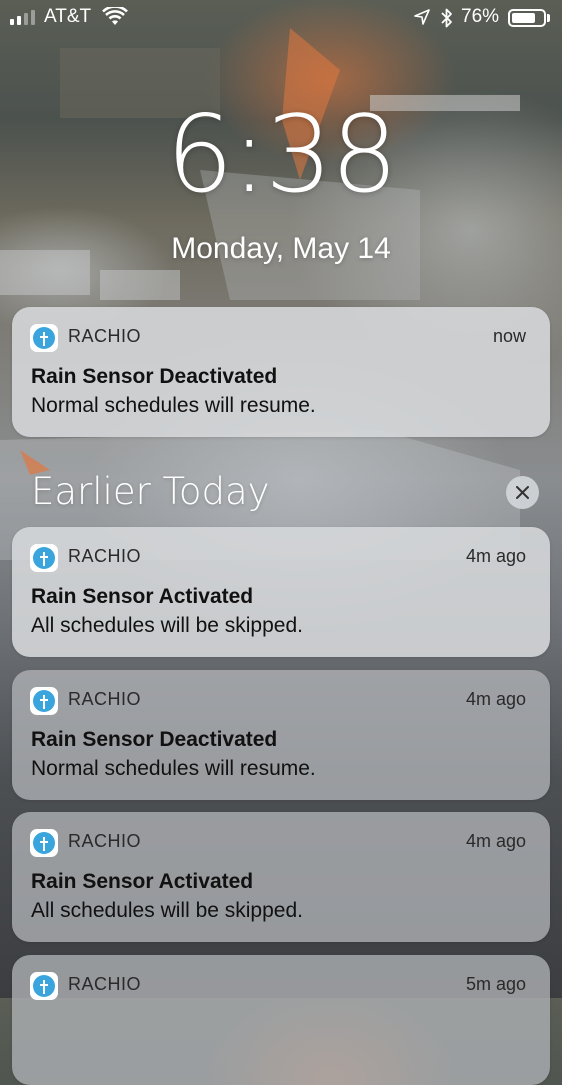 This screenshot has height=1085, width=562. What do you see at coordinates (548, 18) in the screenshot?
I see `battery-nub` at bounding box center [548, 18].